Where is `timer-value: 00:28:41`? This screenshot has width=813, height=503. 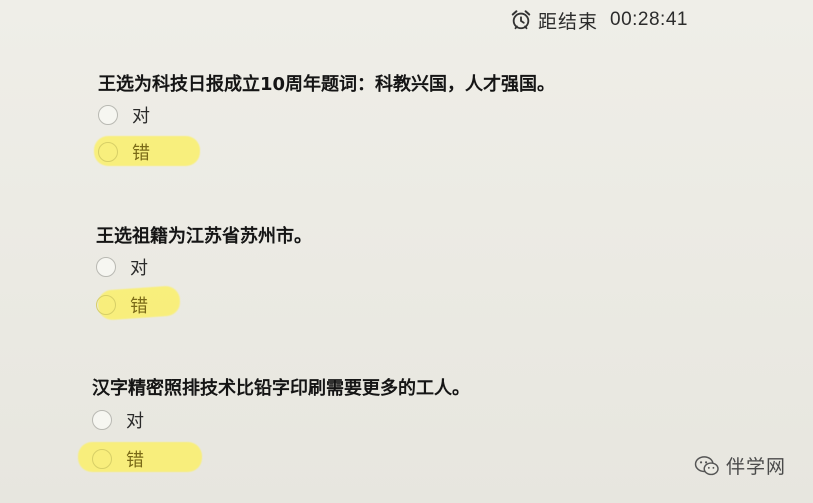
timer-value: 00:28:41 is located at coordinates (649, 19).